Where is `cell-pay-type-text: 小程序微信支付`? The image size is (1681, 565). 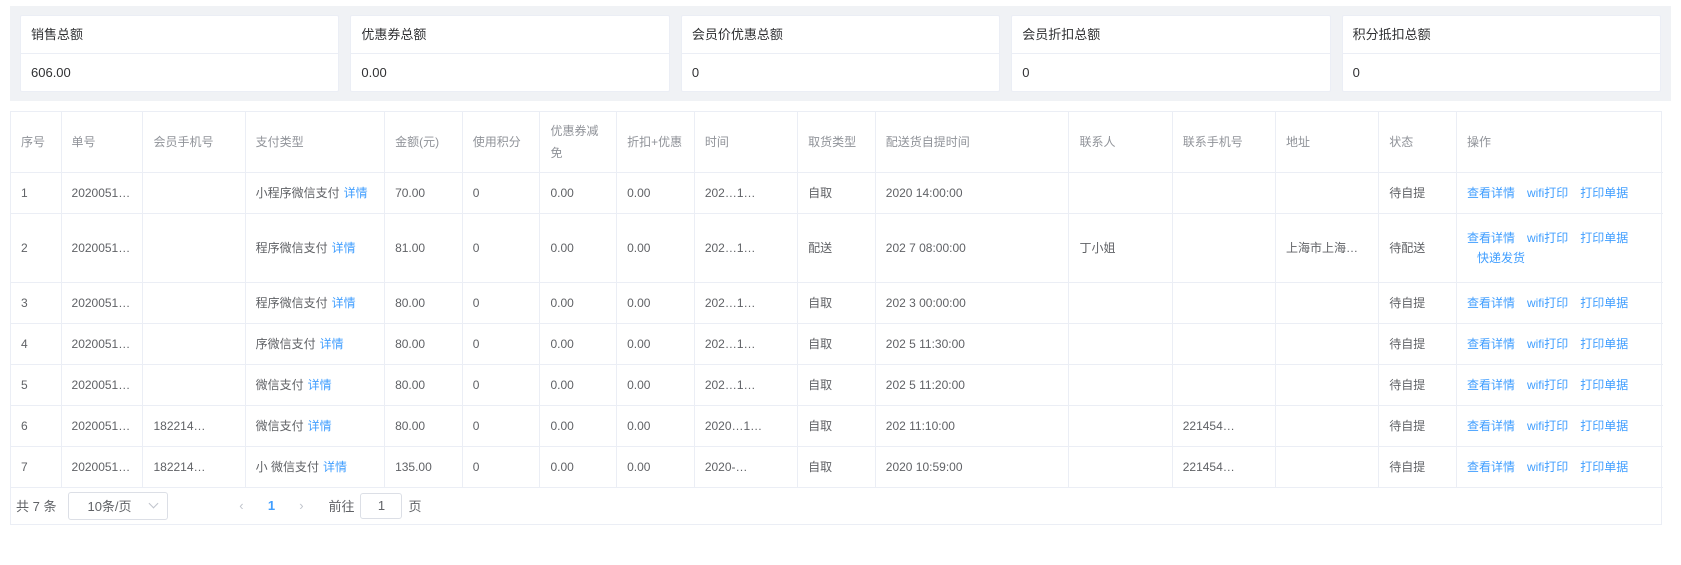 cell-pay-type-text: 小程序微信支付 is located at coordinates (297, 193).